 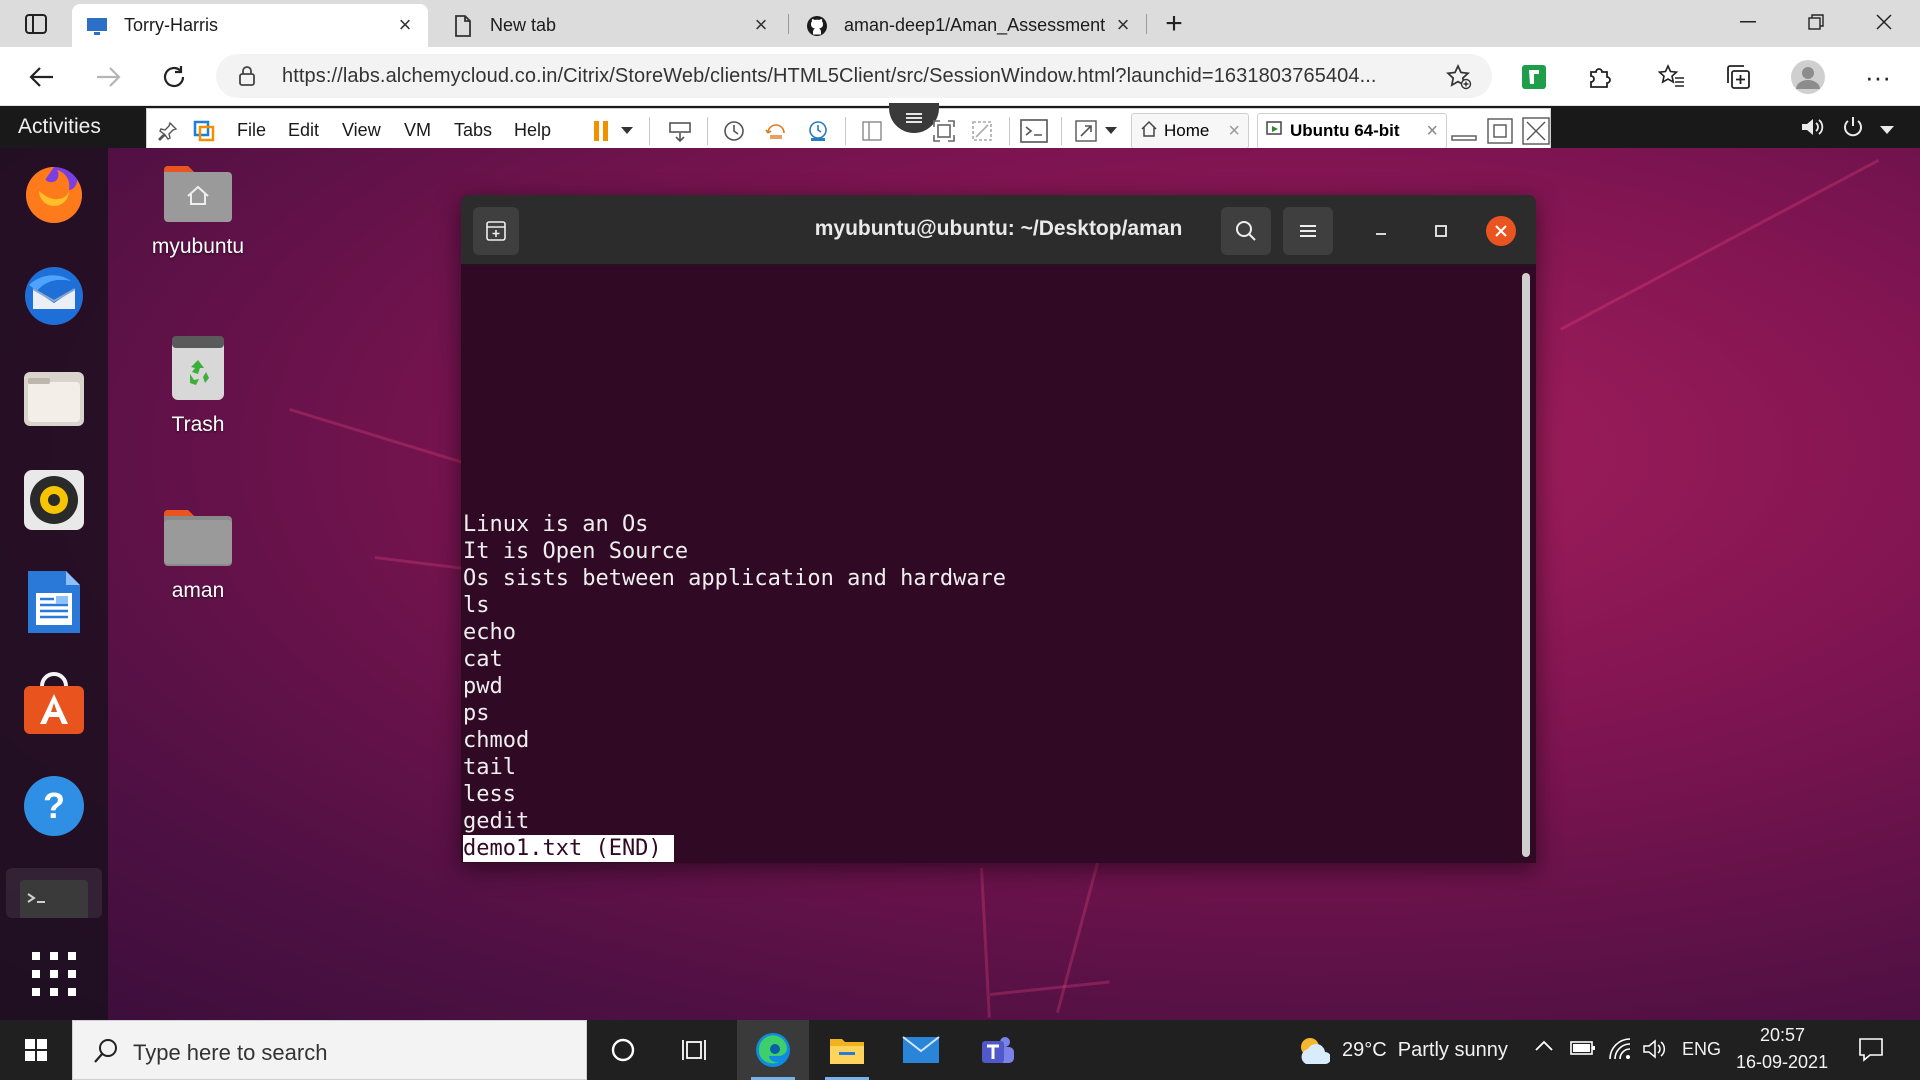 What do you see at coordinates (734, 131) in the screenshot?
I see `snapshot-icon` at bounding box center [734, 131].